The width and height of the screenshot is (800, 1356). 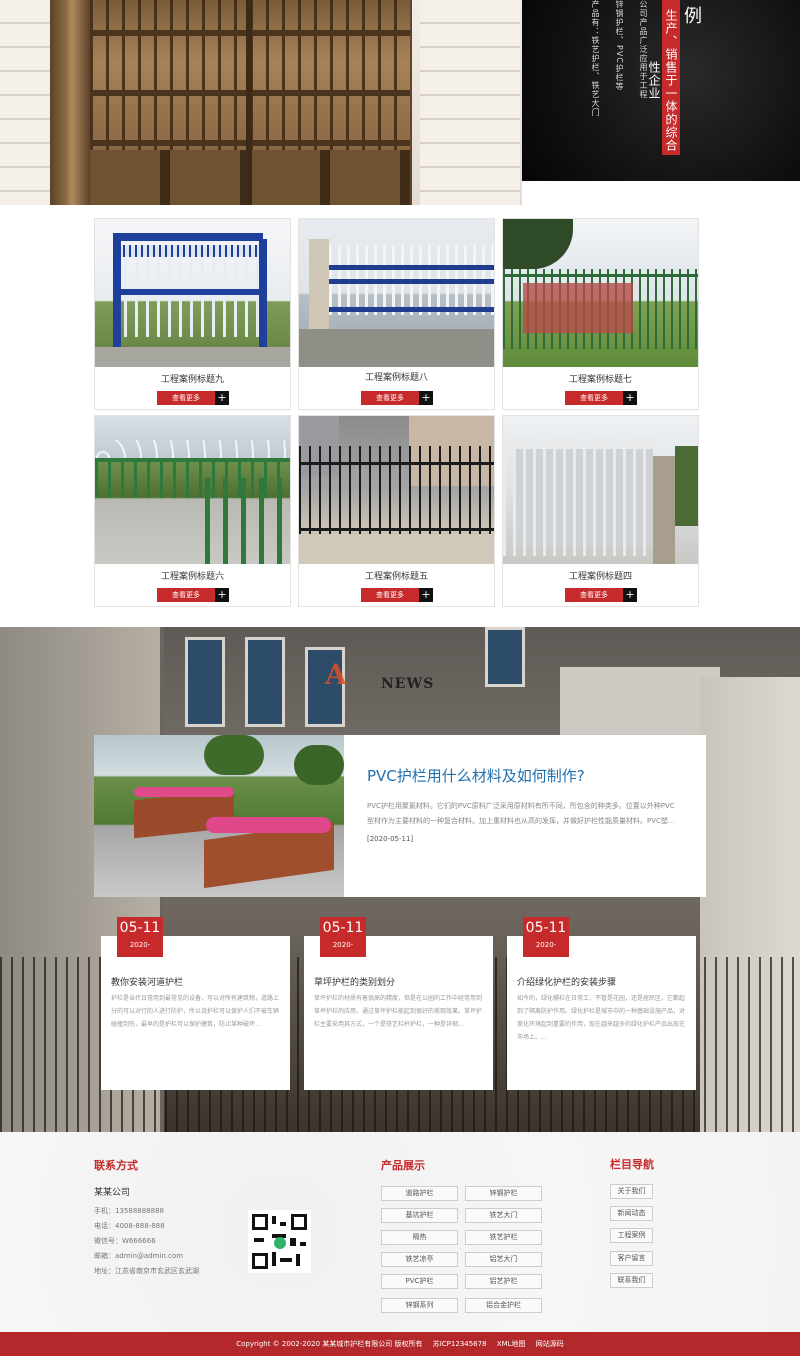 What do you see at coordinates (503, 1215) in the screenshot?
I see `product-tag: 铁艺大门` at bounding box center [503, 1215].